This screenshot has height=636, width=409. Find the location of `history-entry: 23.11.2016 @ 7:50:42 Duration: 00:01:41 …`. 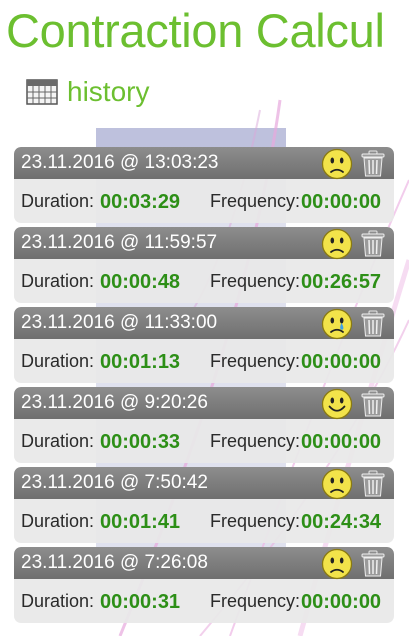

history-entry: 23.11.2016 @ 7:50:42 Duration: 00:01:41 … is located at coordinates (204, 505).